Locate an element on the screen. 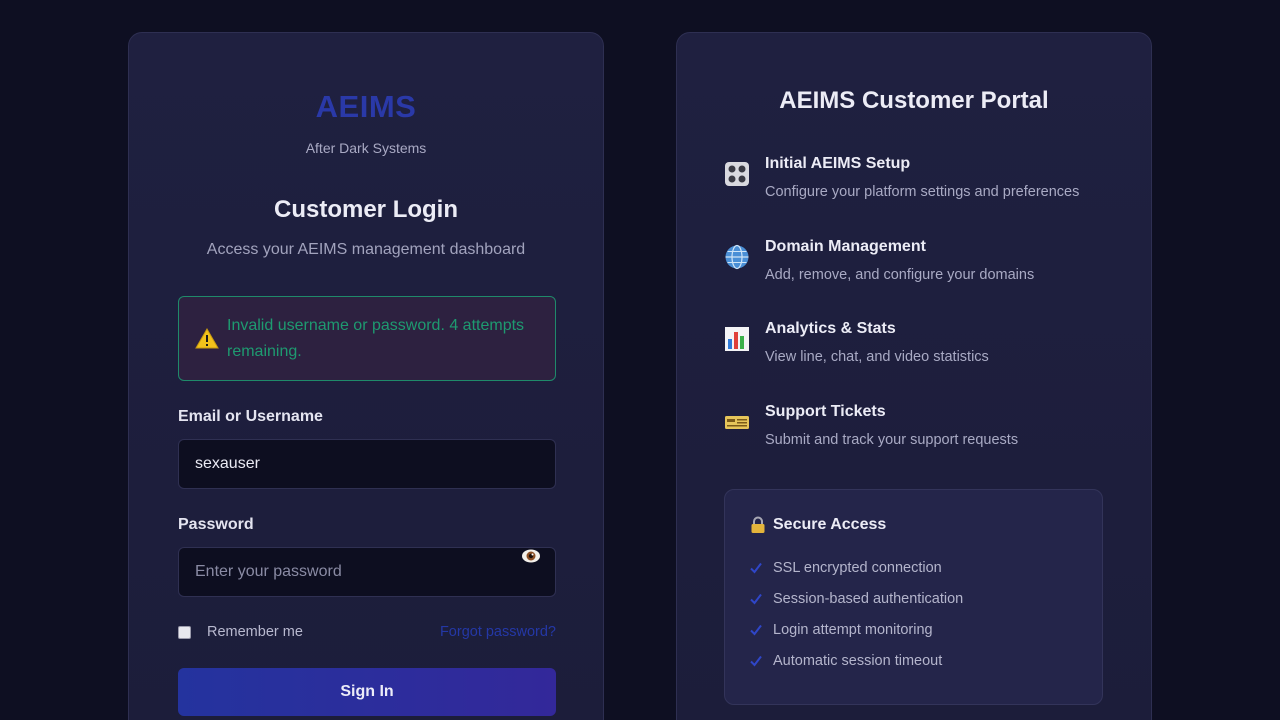  lock-icon is located at coordinates (758, 524).